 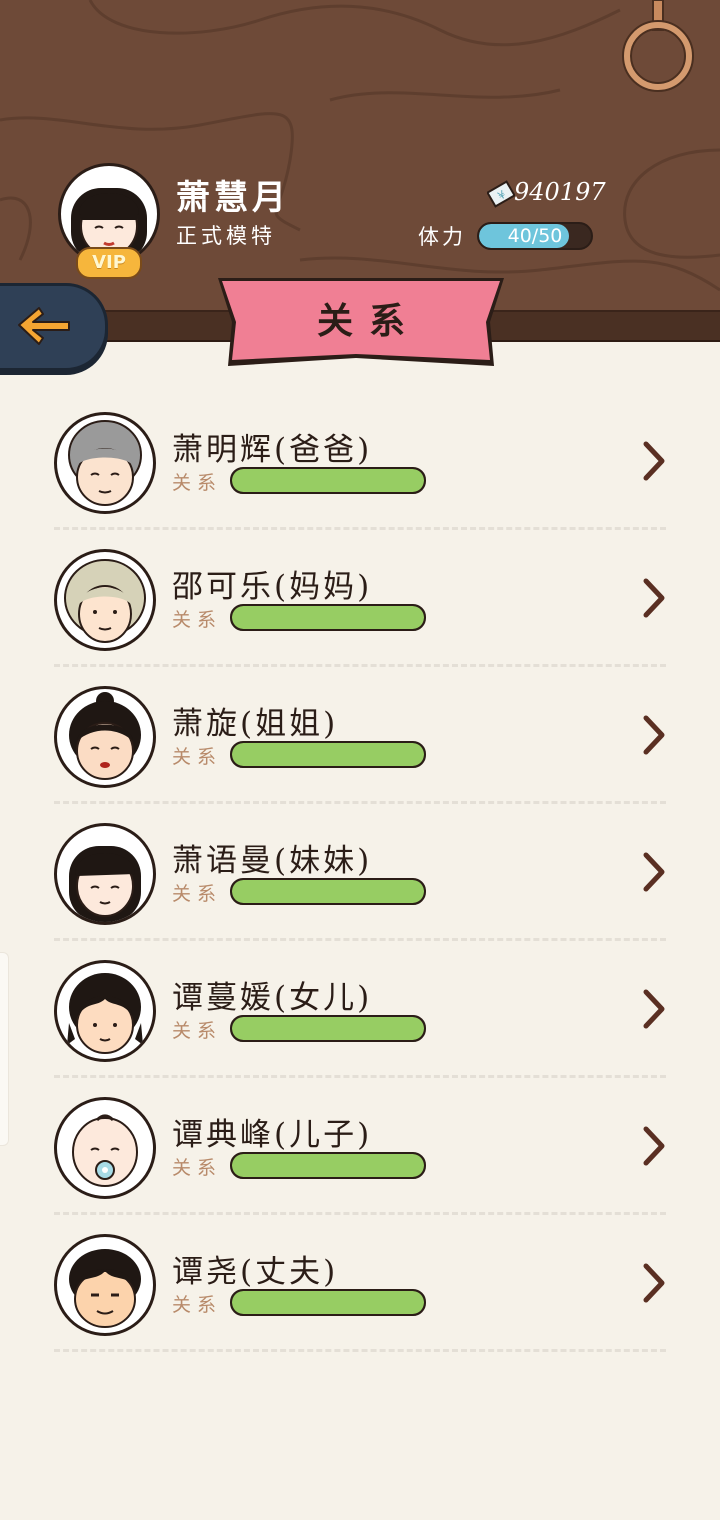 What do you see at coordinates (560, 192) in the screenshot?
I see `money-amount: 940197` at bounding box center [560, 192].